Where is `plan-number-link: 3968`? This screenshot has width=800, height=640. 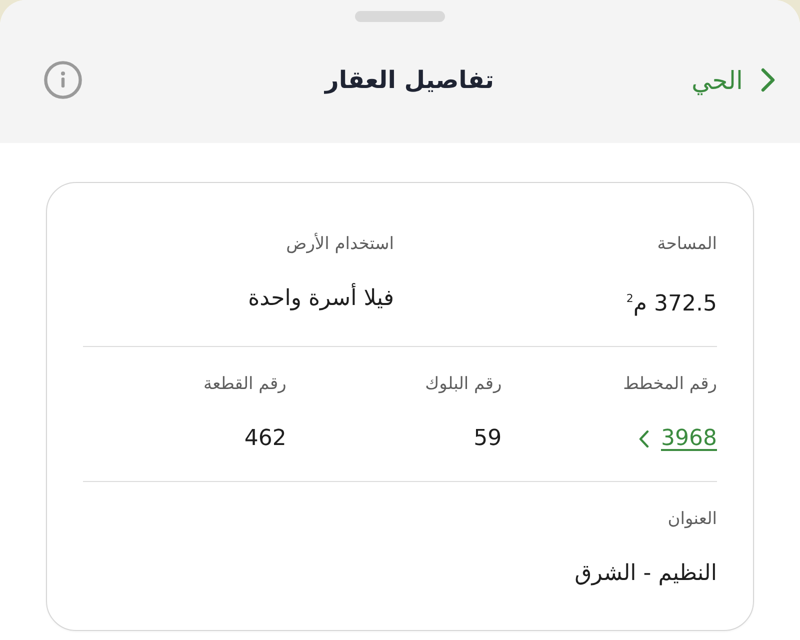 plan-number-link: 3968 is located at coordinates (678, 439).